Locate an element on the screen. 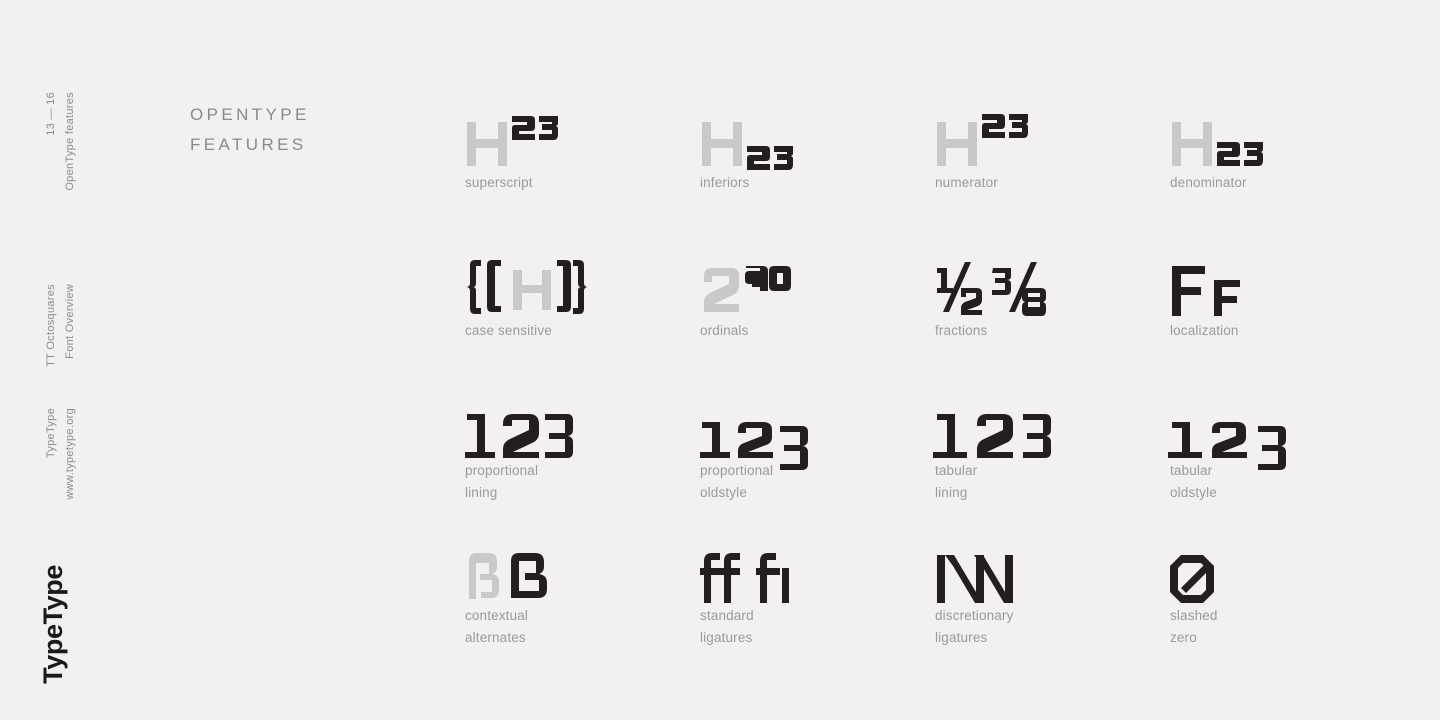 The image size is (1440, 720). feature-cell-proportional-oldstyle: proportional oldstyle is located at coordinates (817, 440).